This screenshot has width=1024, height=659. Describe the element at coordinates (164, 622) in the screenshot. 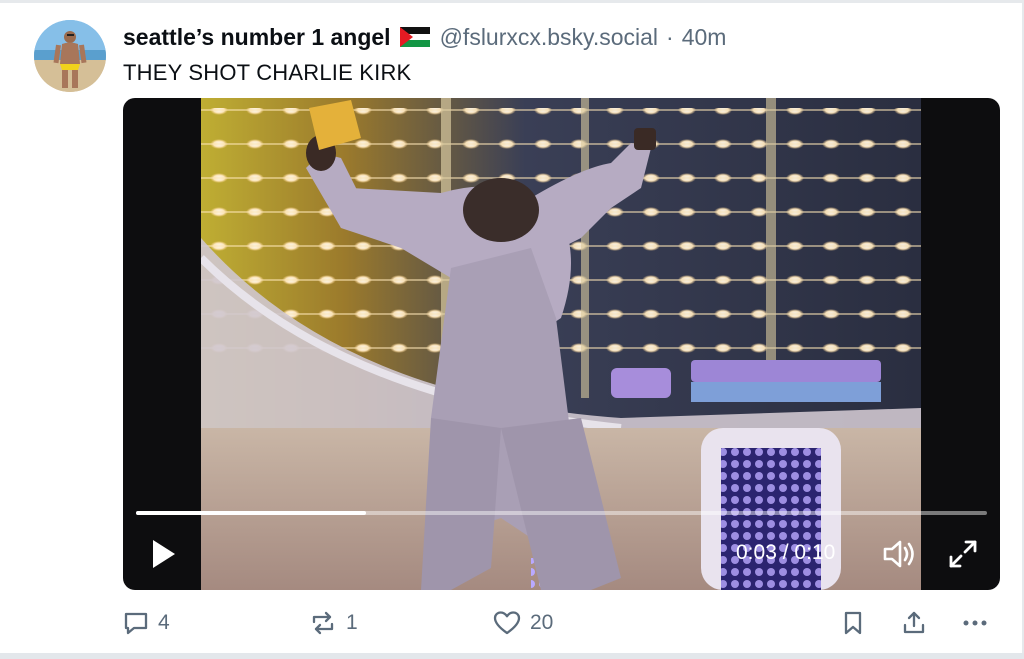

I see `reply-count: 4` at that location.